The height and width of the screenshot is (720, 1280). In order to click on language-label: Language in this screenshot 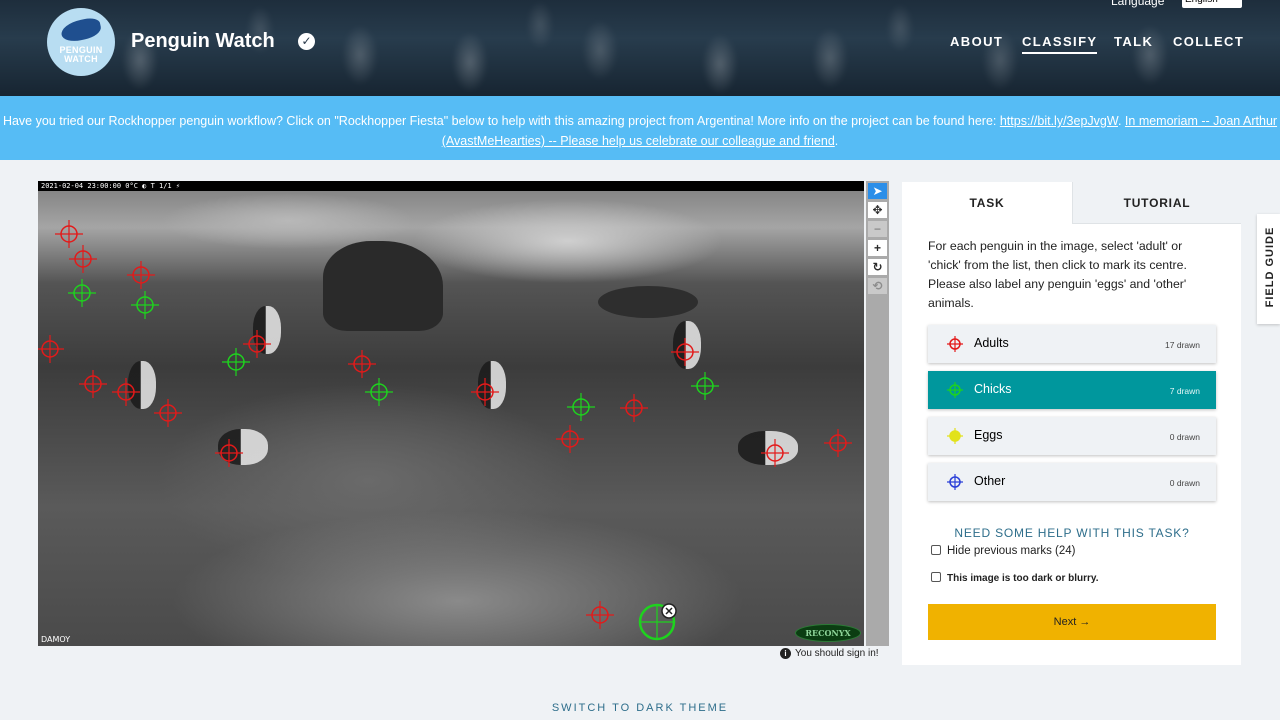, I will do `click(1138, 4)`.